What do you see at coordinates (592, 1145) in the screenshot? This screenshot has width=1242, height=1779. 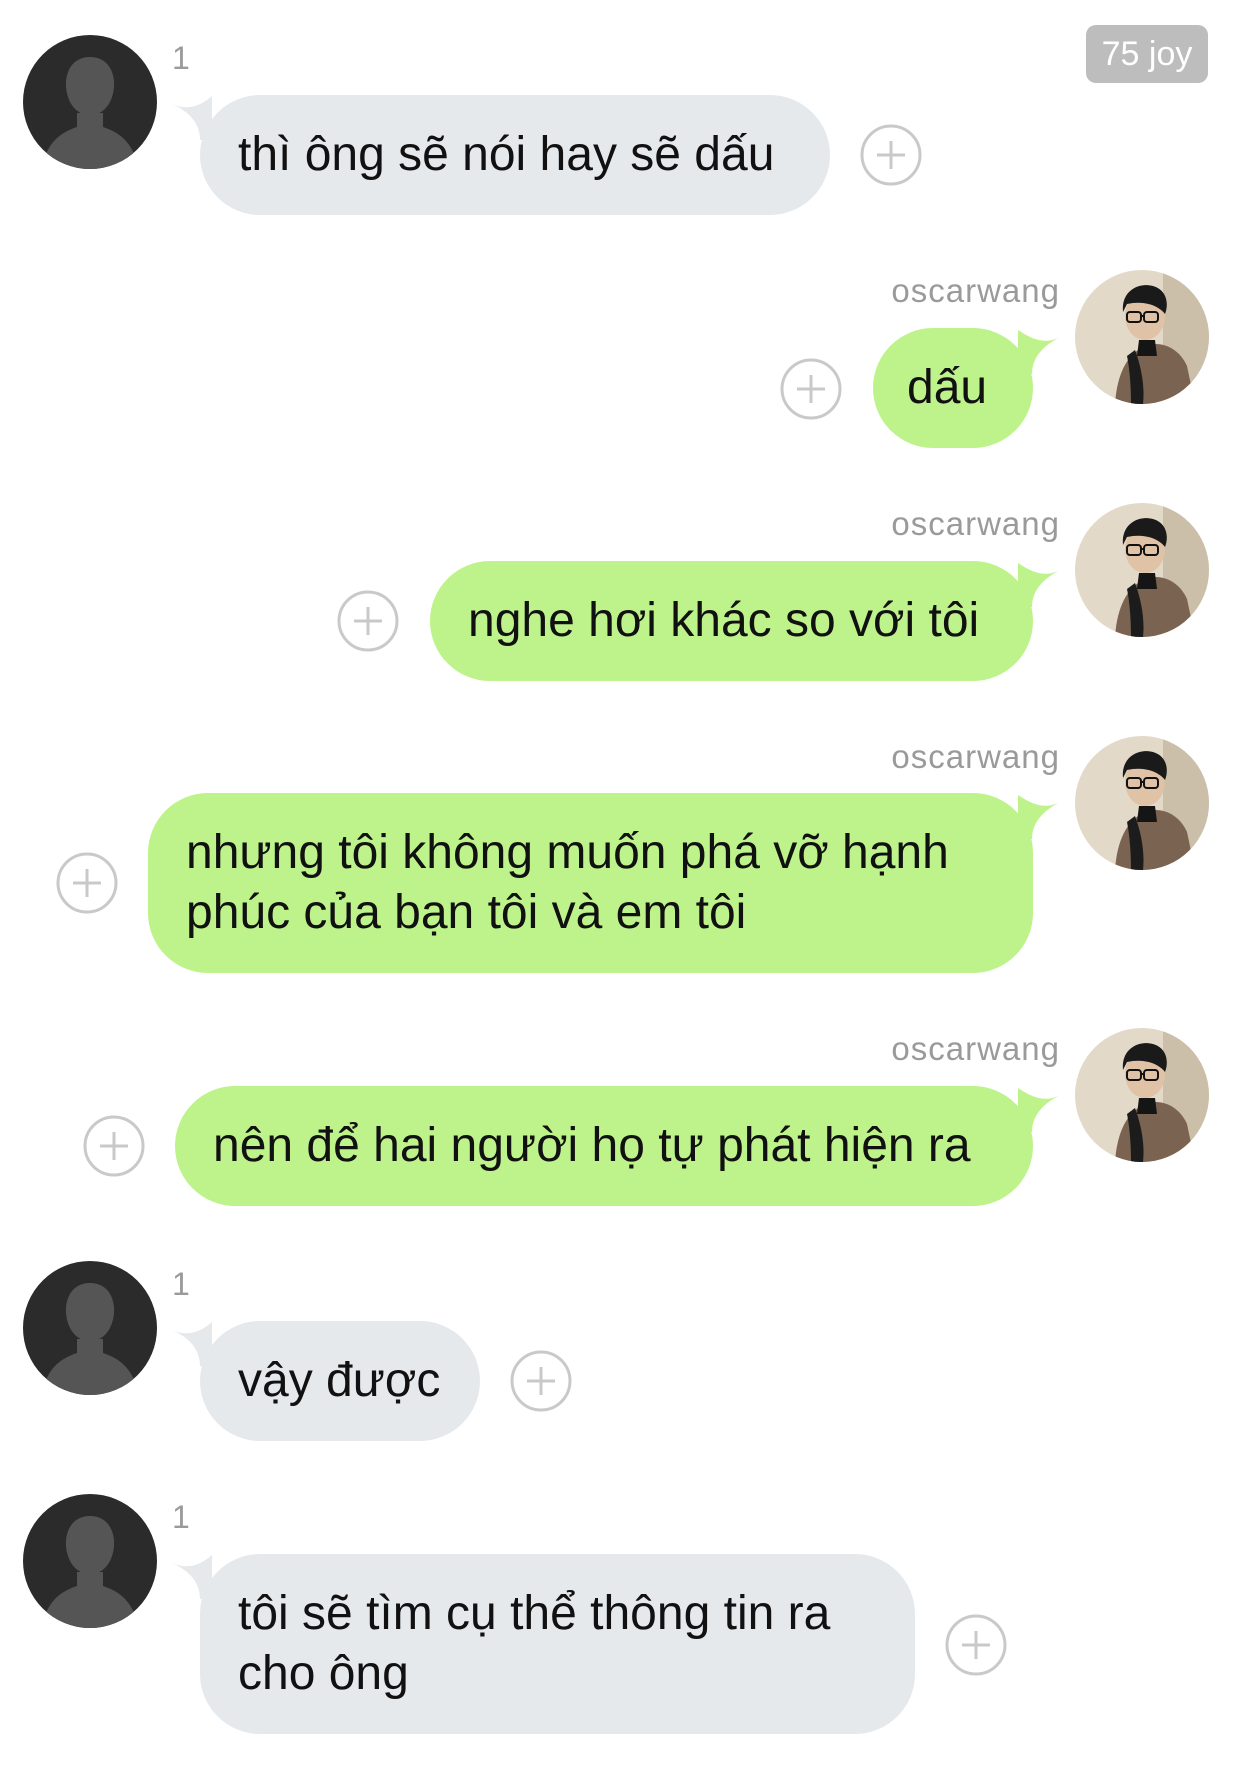 I see `message-text: nên để hai người họ tự phát hiện ra` at bounding box center [592, 1145].